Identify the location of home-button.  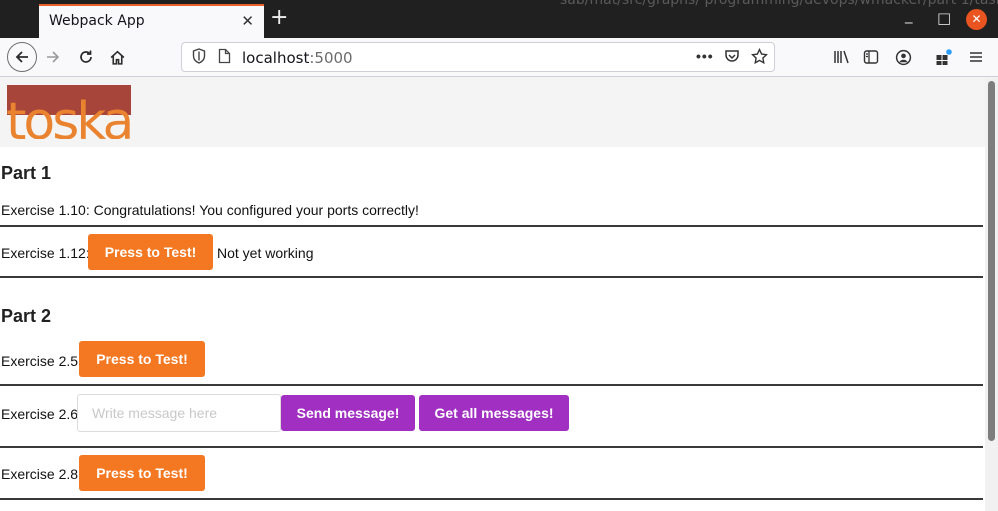
(117, 57).